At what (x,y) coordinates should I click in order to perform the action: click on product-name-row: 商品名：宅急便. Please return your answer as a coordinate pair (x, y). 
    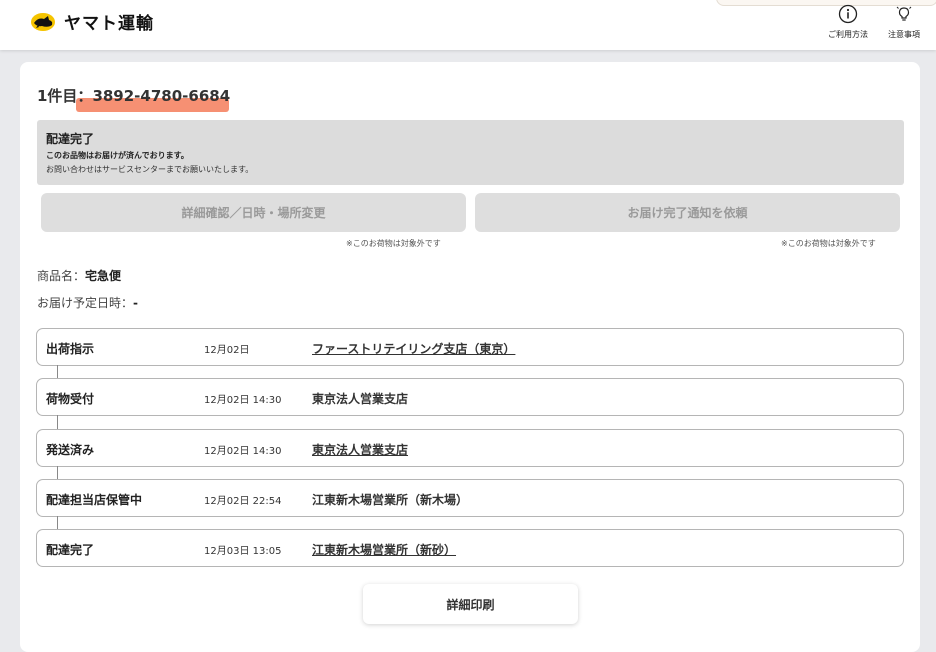
    Looking at the image, I should click on (79, 275).